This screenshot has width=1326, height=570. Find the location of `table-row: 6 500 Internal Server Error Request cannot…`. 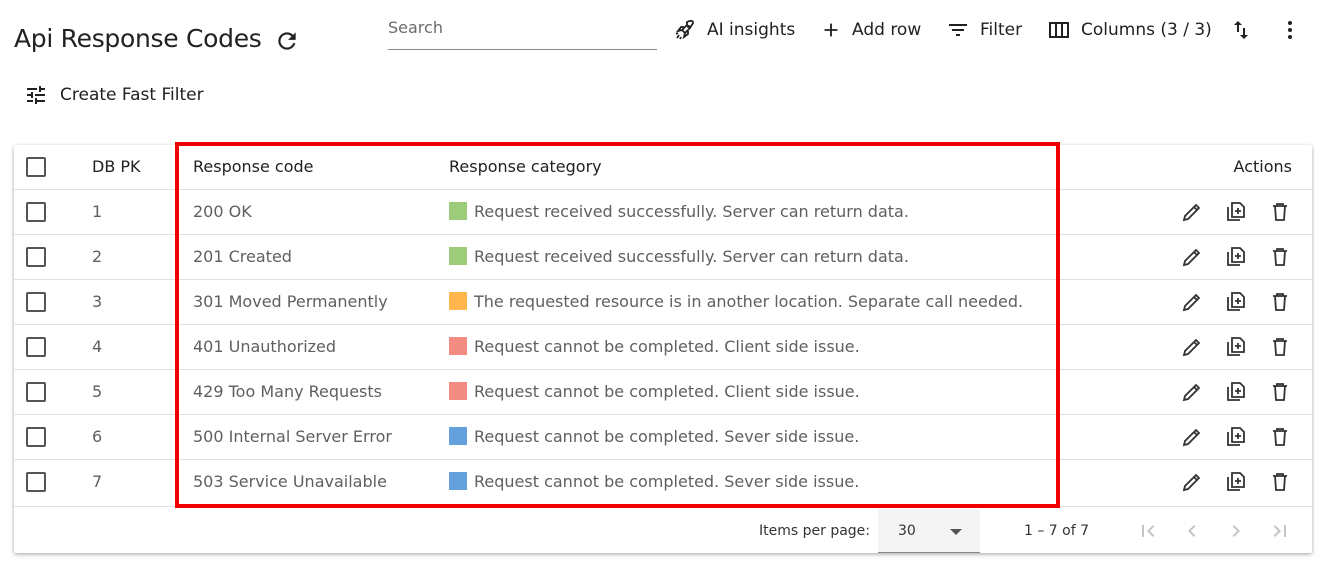

table-row: 6 500 Internal Server Error Request cannot… is located at coordinates (663, 436).